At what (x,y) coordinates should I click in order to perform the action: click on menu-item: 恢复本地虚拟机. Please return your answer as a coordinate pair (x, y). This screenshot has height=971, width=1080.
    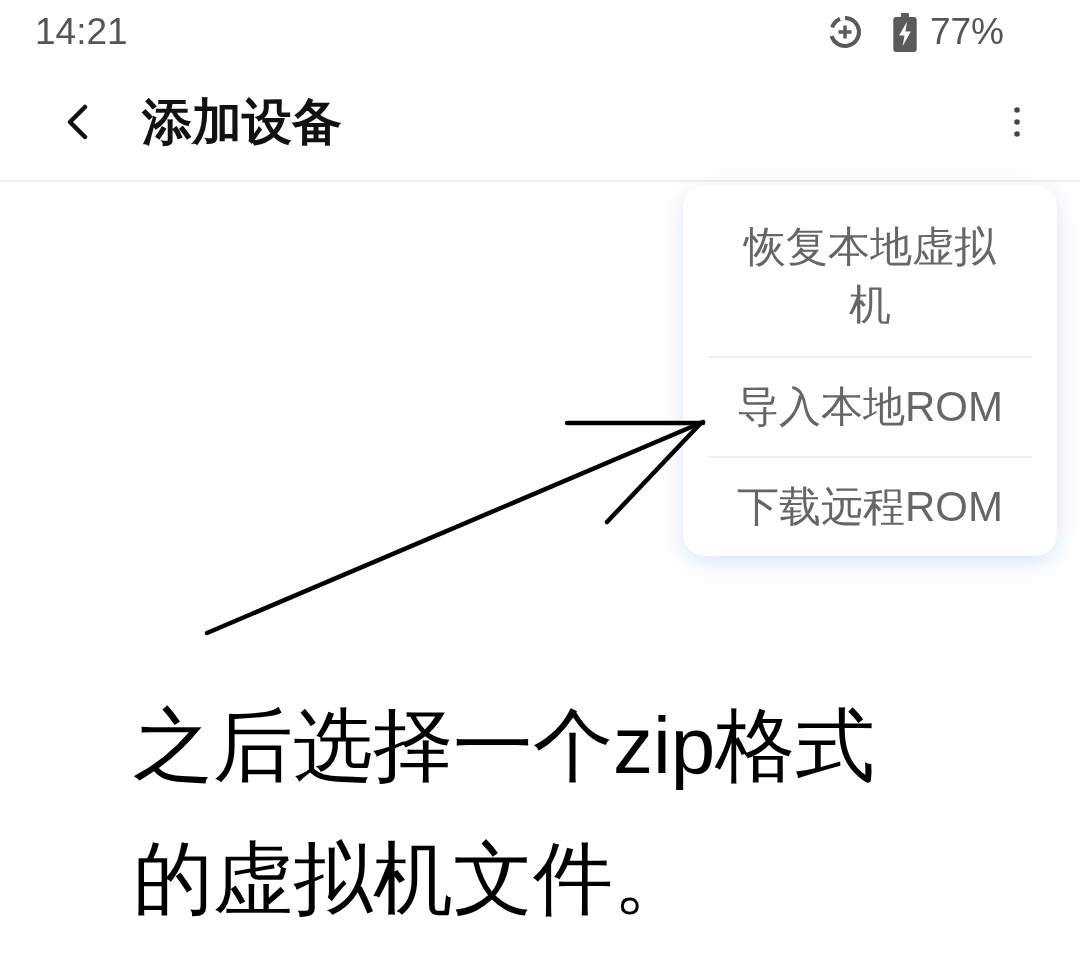
    Looking at the image, I should click on (870, 277).